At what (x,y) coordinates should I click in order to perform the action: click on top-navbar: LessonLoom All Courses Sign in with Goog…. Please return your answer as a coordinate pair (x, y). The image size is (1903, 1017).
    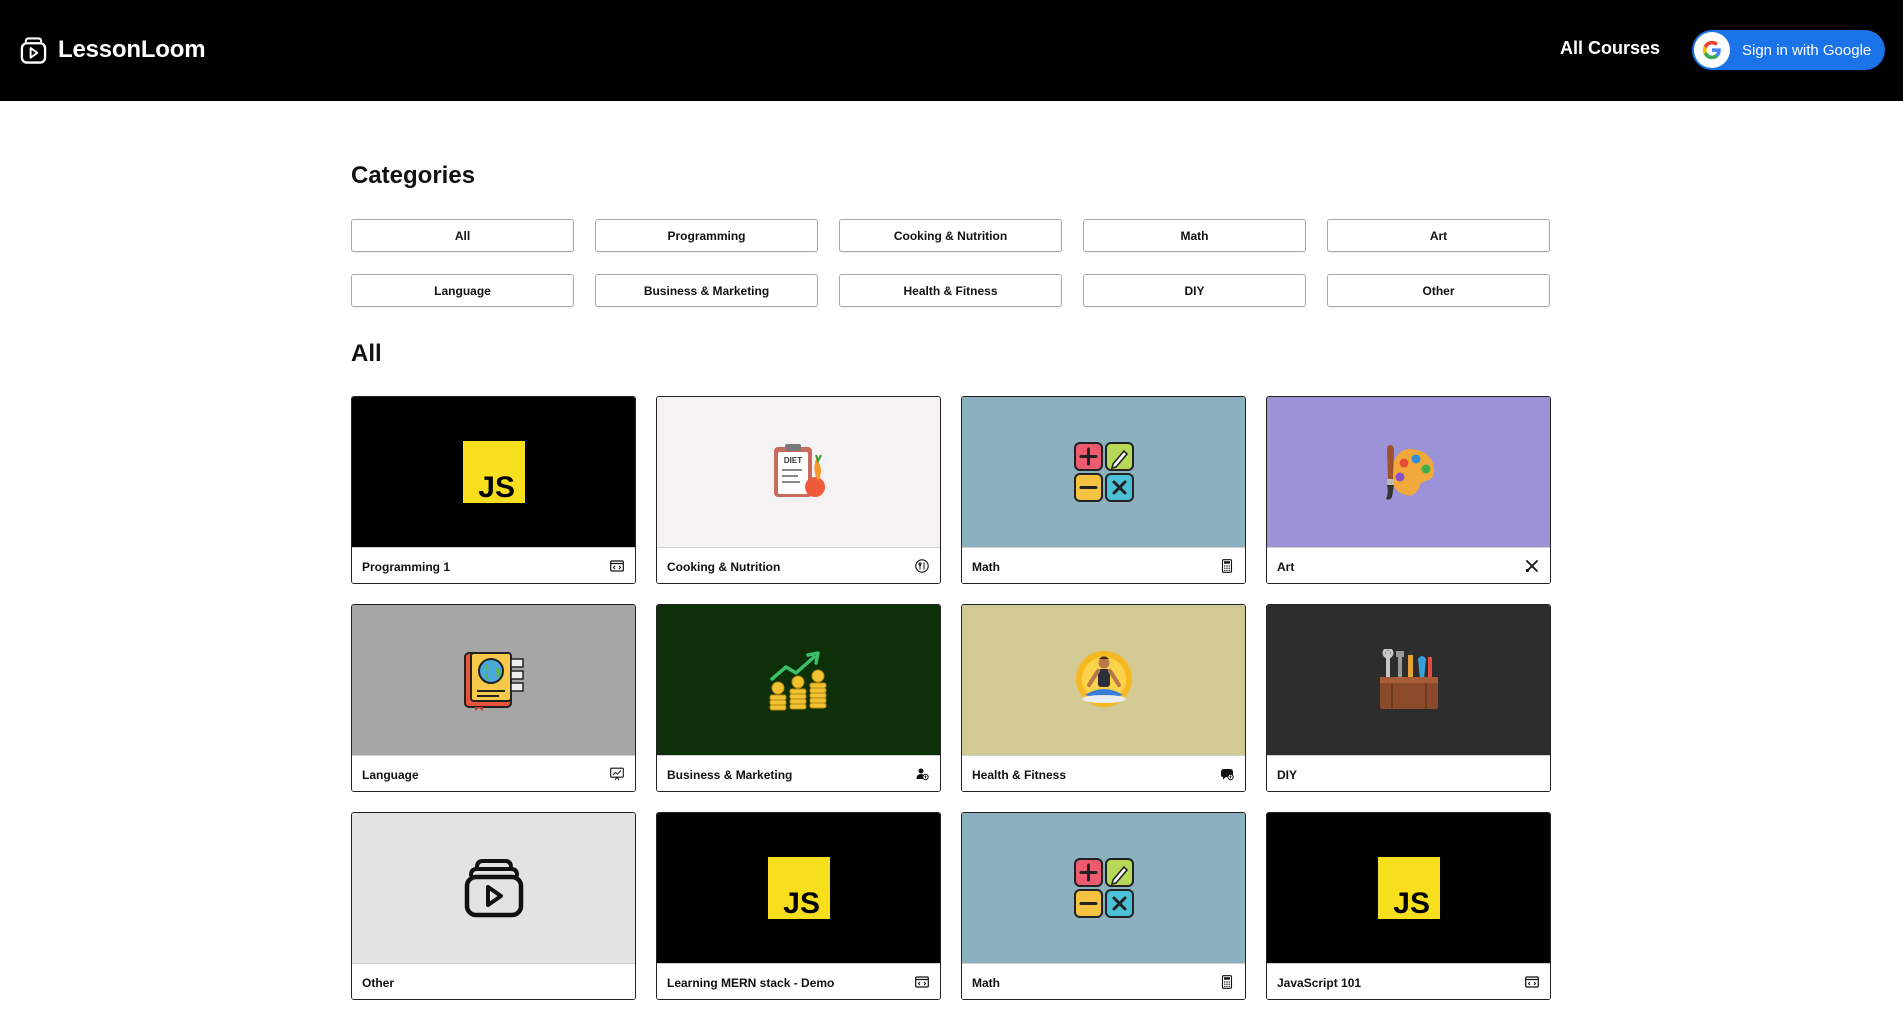
    Looking at the image, I should click on (951, 50).